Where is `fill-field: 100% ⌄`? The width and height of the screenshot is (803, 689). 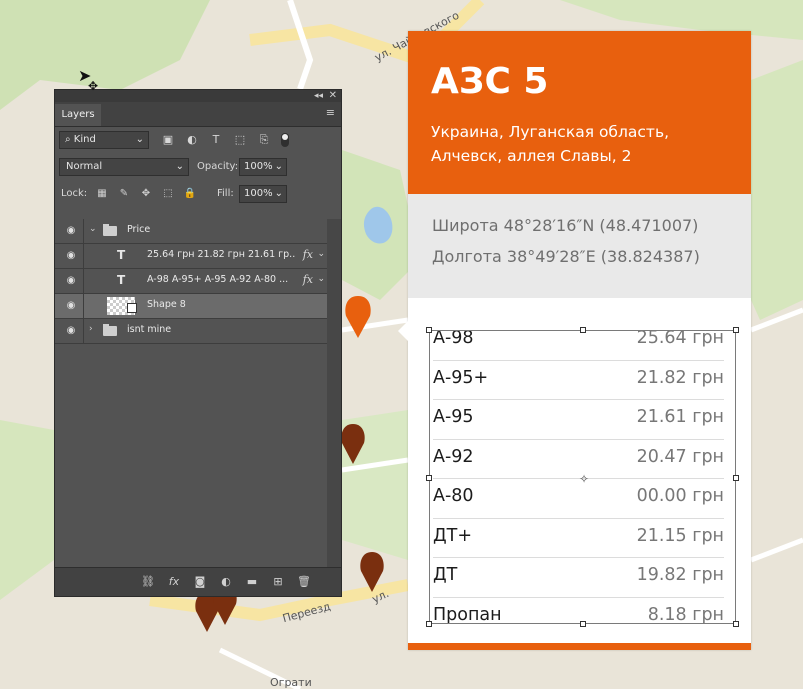 fill-field: 100% ⌄ is located at coordinates (263, 194).